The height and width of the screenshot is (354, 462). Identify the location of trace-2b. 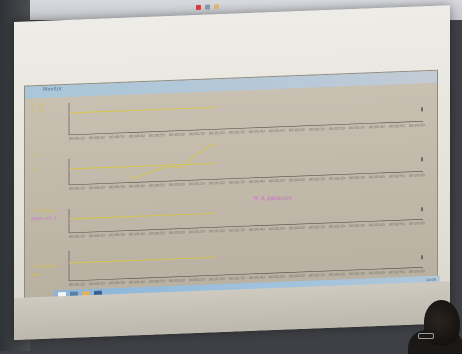
(171, 162).